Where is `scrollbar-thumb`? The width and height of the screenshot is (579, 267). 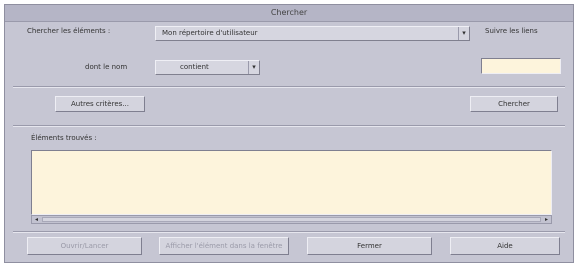
scrollbar-thumb is located at coordinates (291, 219).